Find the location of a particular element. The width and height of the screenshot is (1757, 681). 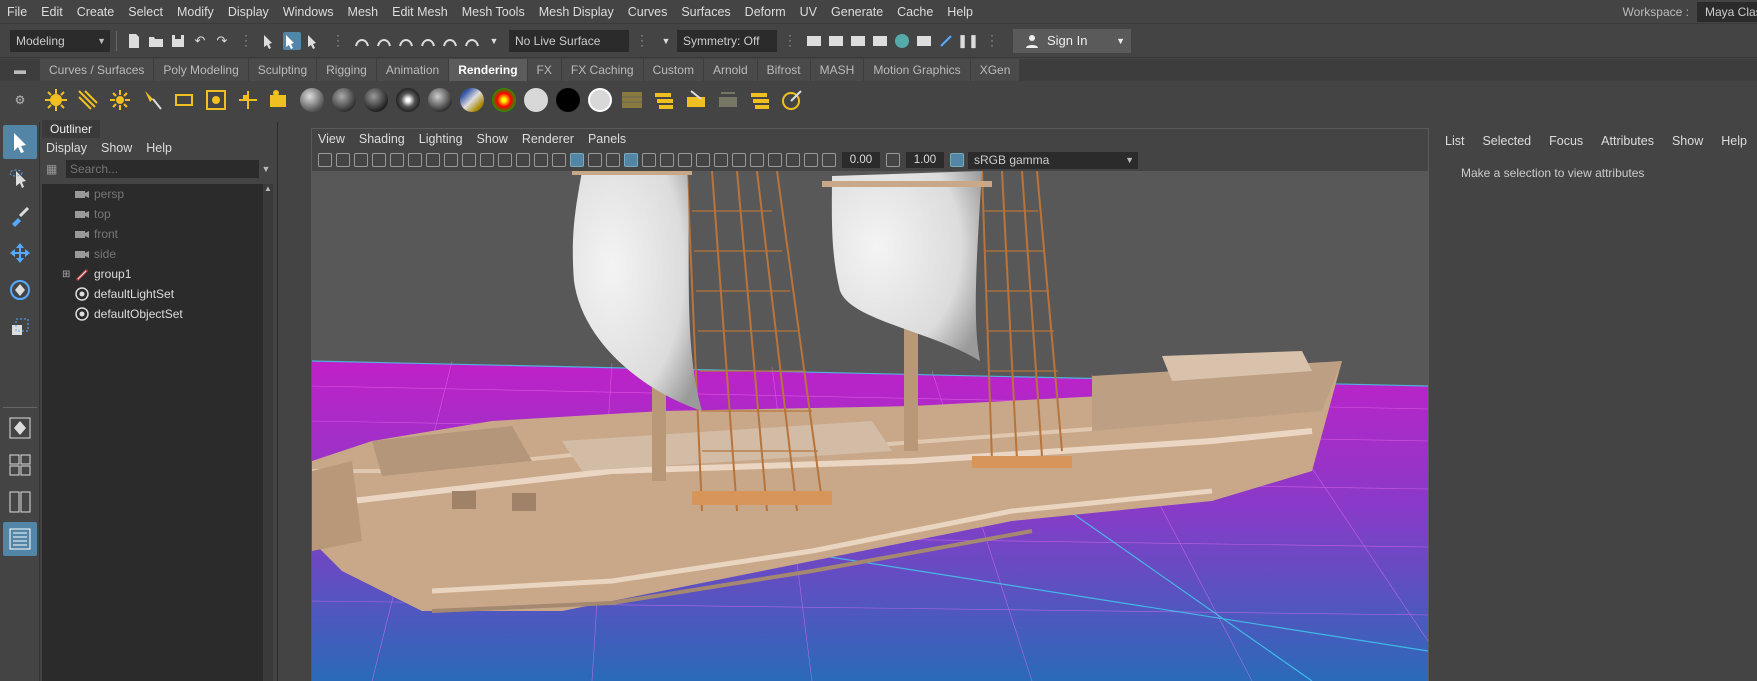

bookmarks-icon is located at coordinates (361, 160).